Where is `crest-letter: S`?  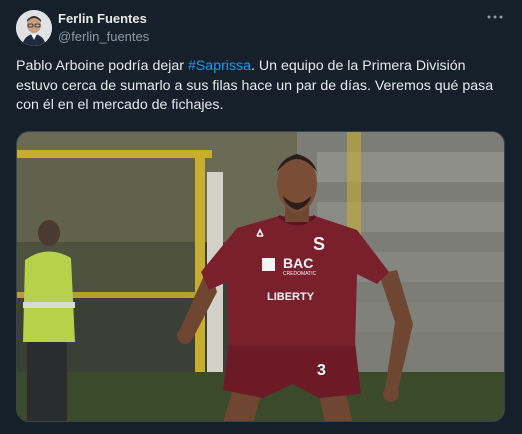
crest-letter: S is located at coordinates (319, 244).